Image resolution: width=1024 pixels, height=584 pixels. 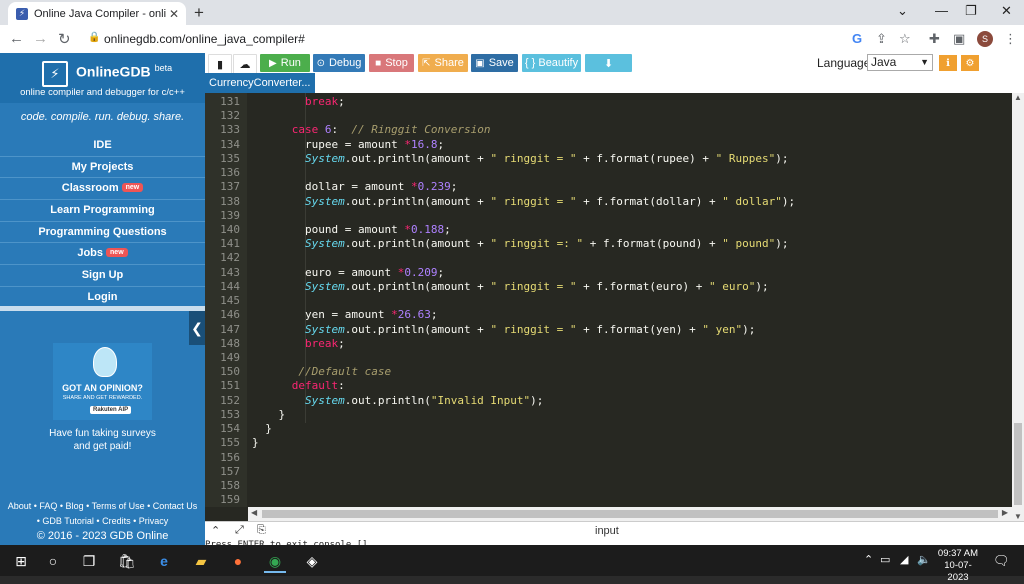 I want to click on sidebar-item-jobs: Jobs new, so click(x=102, y=254).